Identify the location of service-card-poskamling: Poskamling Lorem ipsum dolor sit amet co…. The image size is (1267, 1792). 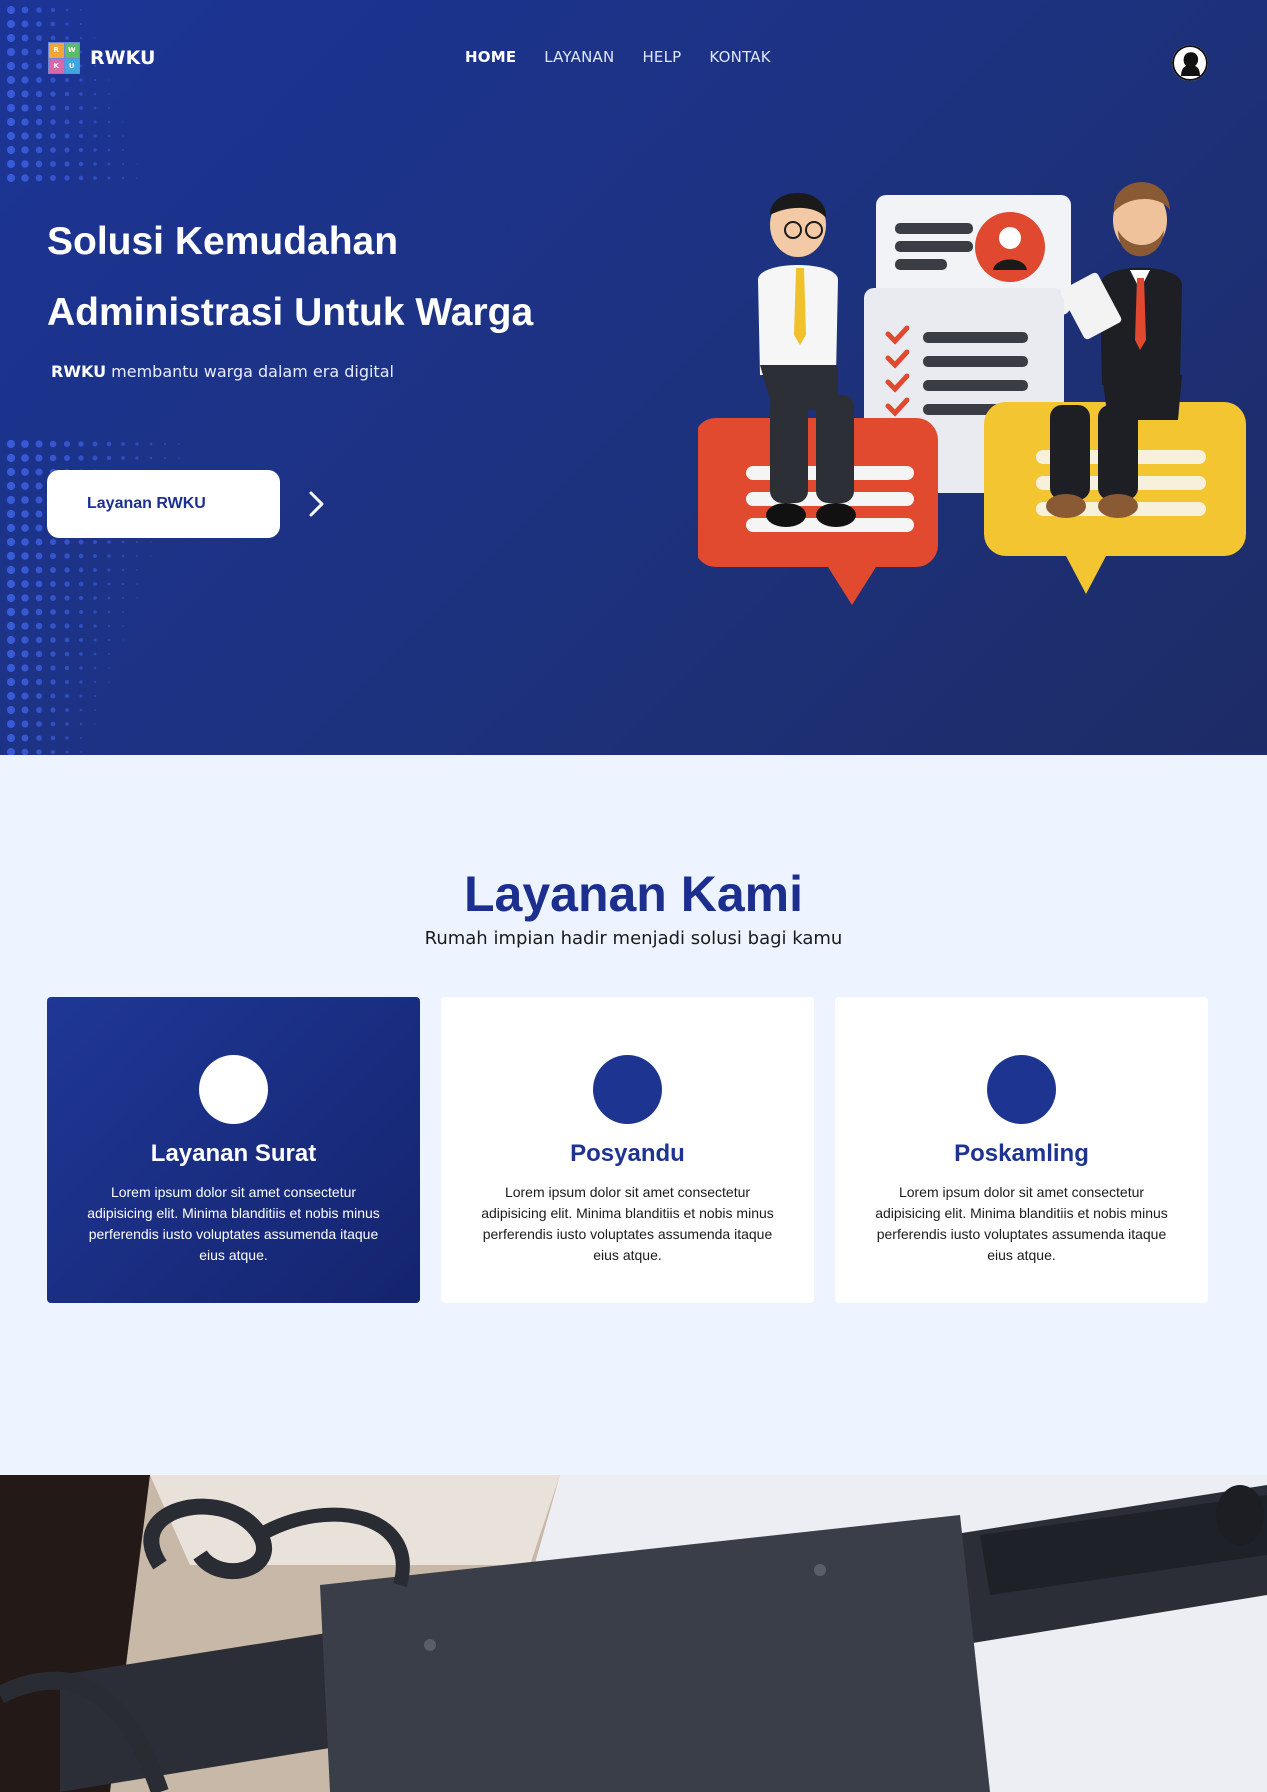
(1021, 1150).